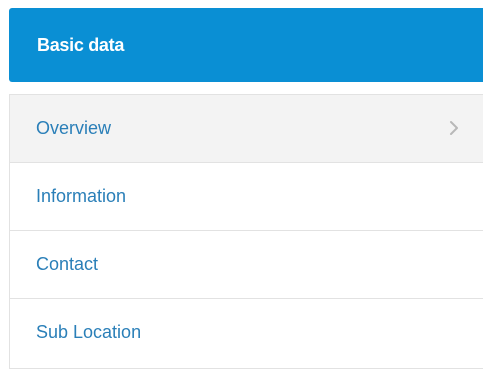 The image size is (483, 369). What do you see at coordinates (454, 128) in the screenshot?
I see `chevron-right-icon` at bounding box center [454, 128].